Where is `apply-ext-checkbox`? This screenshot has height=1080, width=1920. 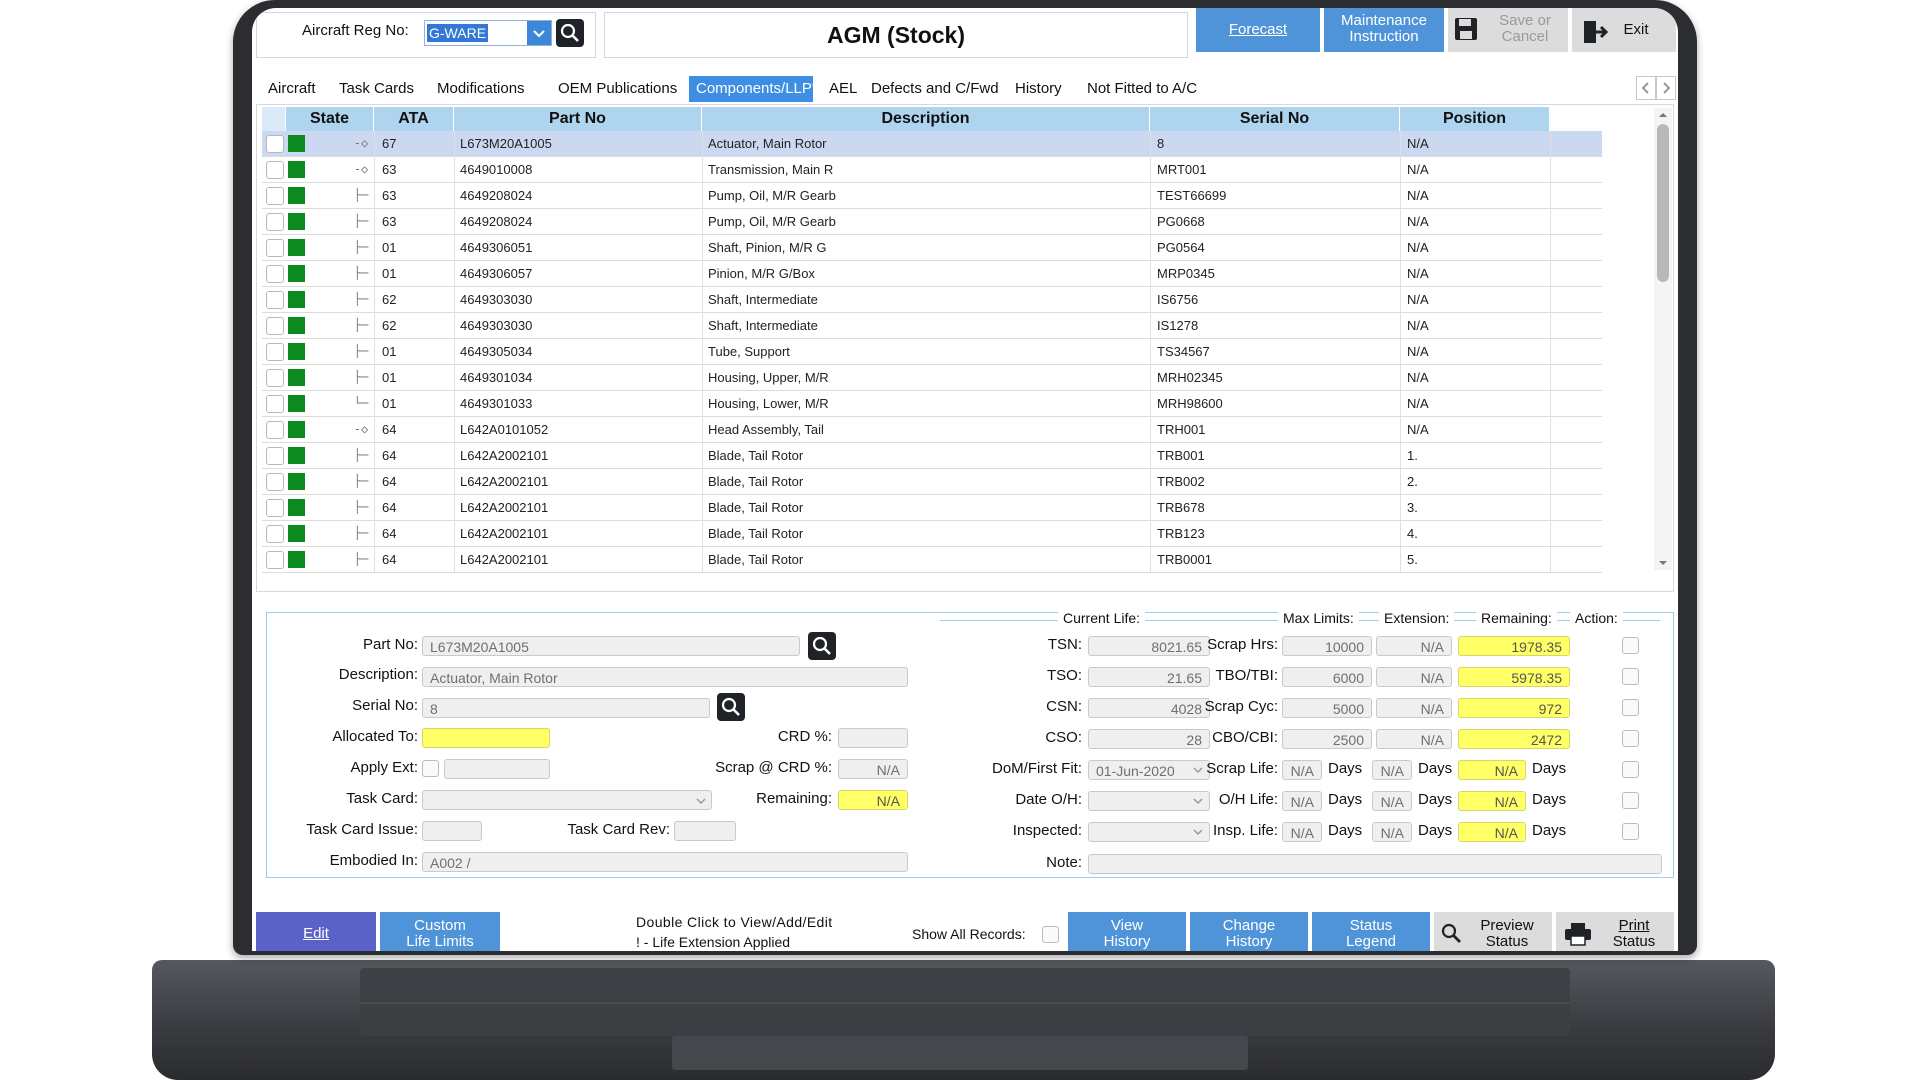 apply-ext-checkbox is located at coordinates (430, 768).